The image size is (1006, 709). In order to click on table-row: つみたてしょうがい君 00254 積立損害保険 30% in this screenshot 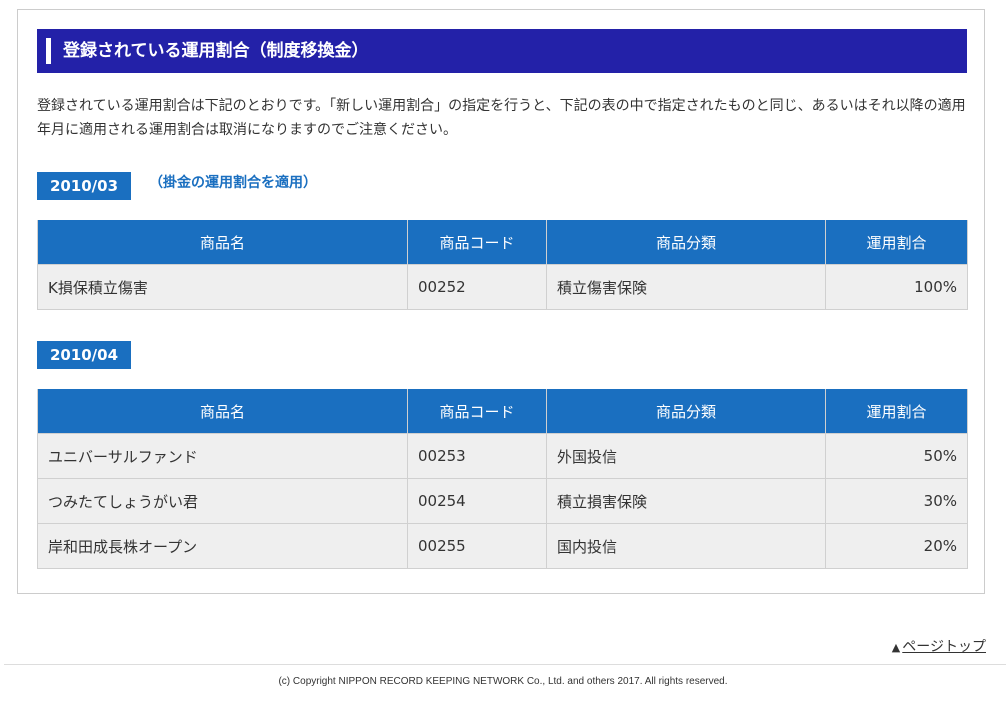, I will do `click(502, 501)`.